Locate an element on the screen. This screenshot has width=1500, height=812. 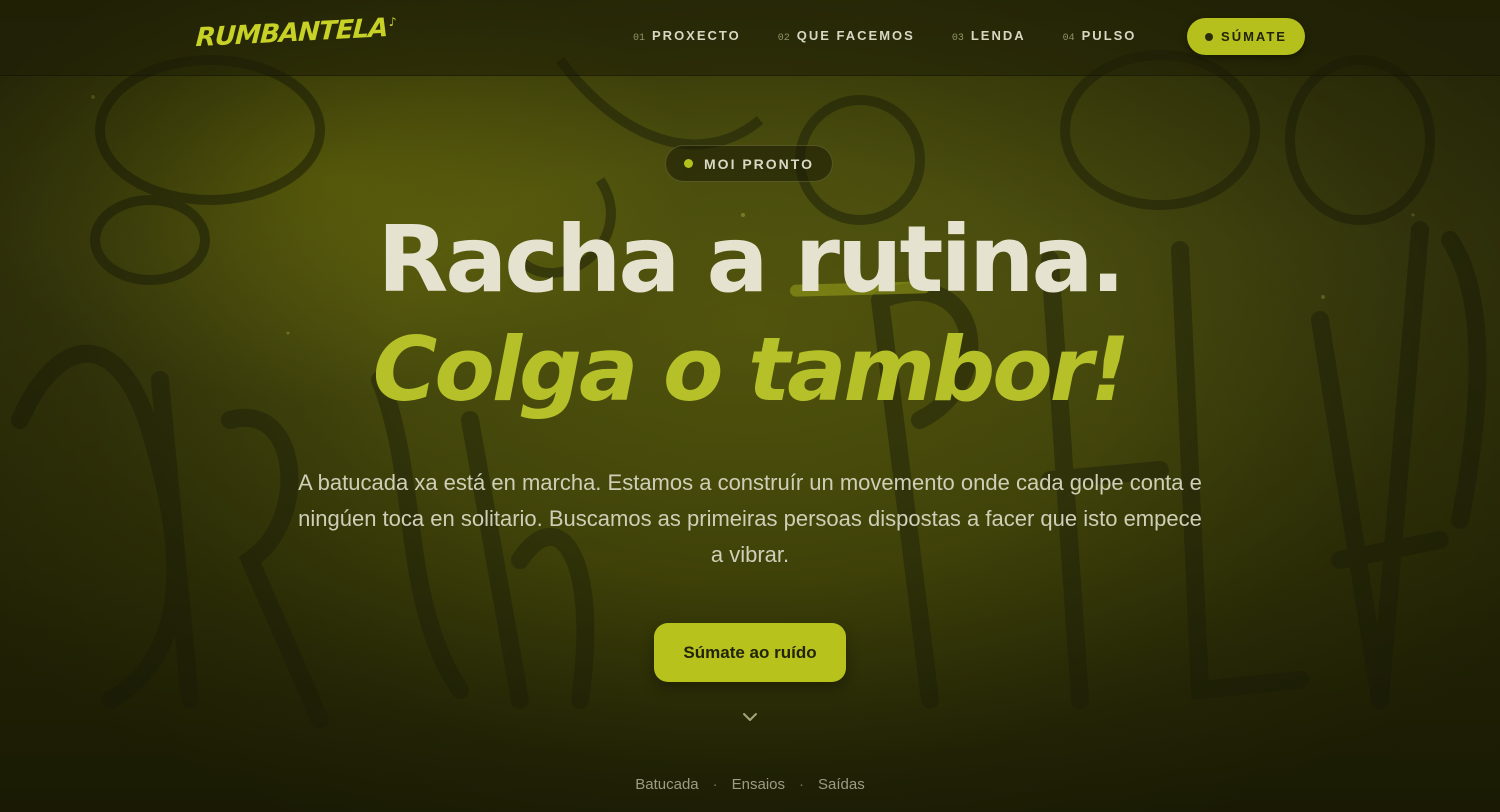
join-button-header: SÚMATE is located at coordinates (1246, 36).